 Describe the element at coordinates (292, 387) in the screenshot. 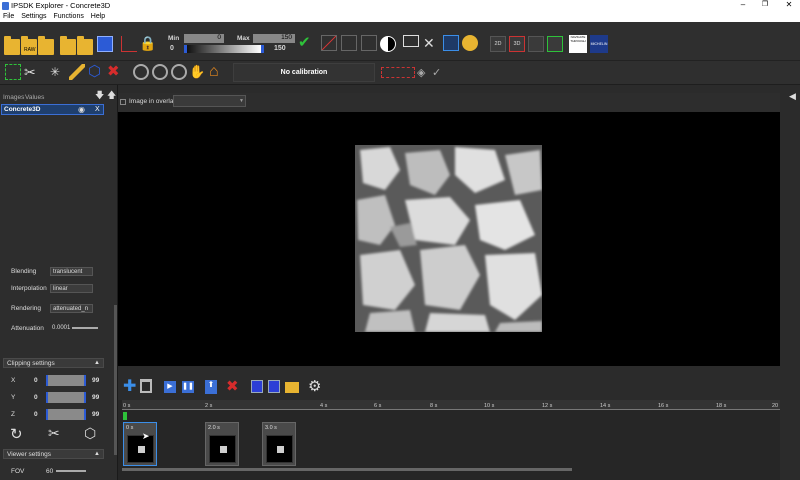

I see `open-animation-icon` at that location.